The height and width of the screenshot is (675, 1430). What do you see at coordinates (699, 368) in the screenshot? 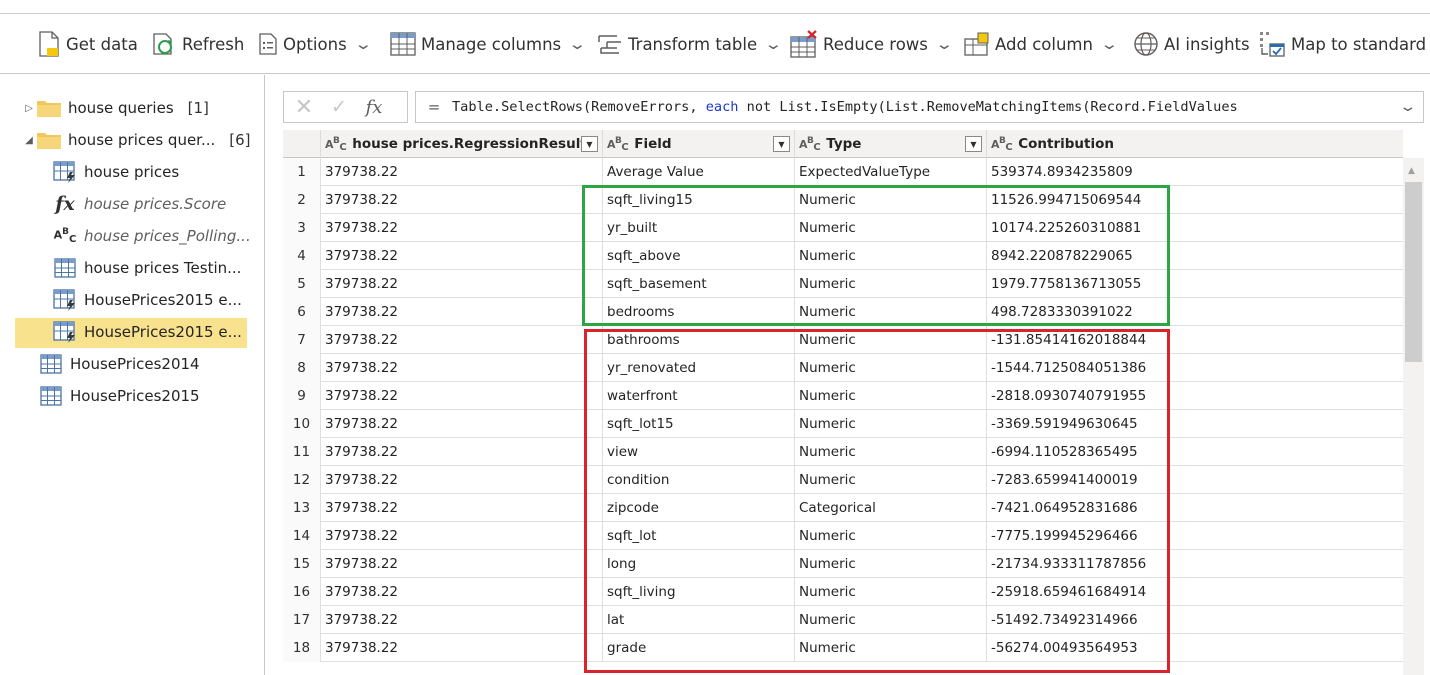
I see `field-cell: yr_renovated` at bounding box center [699, 368].